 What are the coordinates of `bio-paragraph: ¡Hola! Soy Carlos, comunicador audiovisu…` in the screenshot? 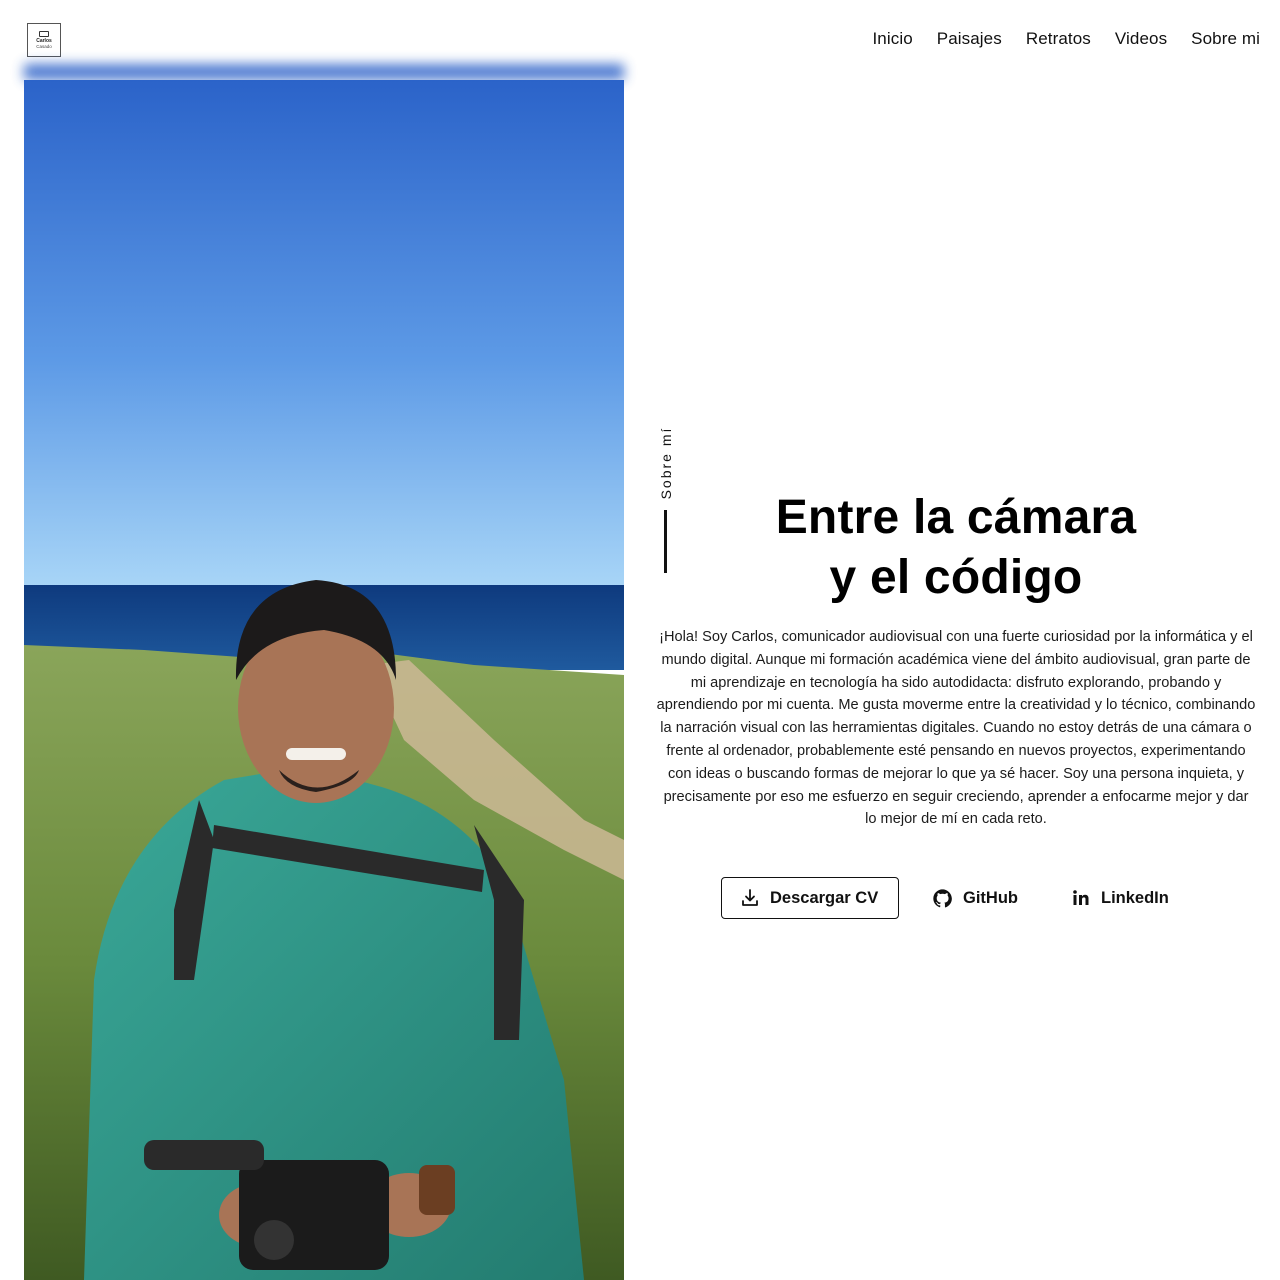 It's located at (956, 728).